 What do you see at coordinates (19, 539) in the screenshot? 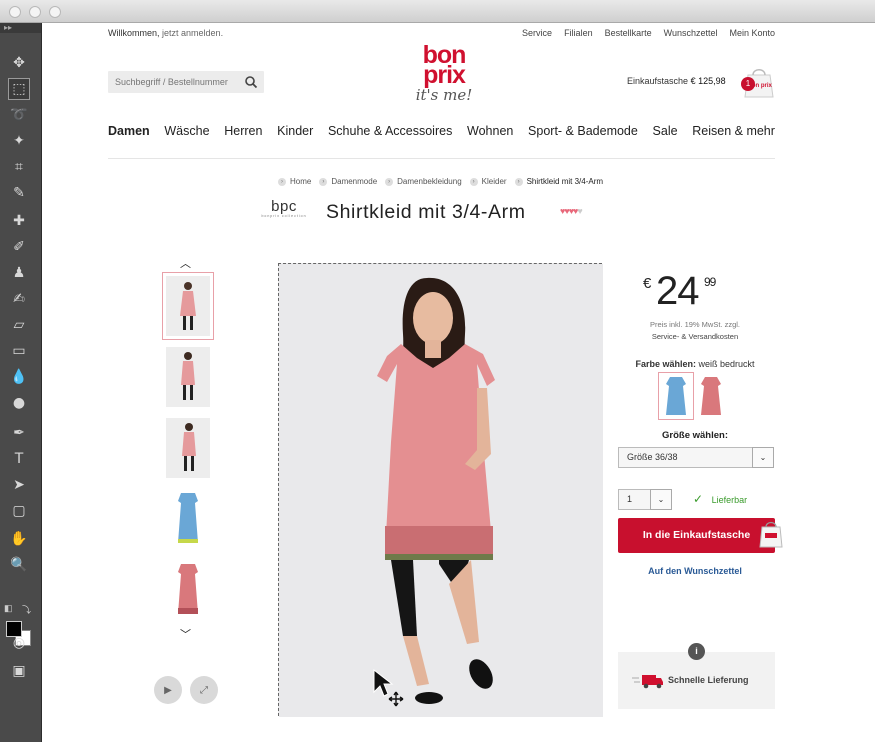
I see `hand-tool-icon: ✋` at bounding box center [19, 539].